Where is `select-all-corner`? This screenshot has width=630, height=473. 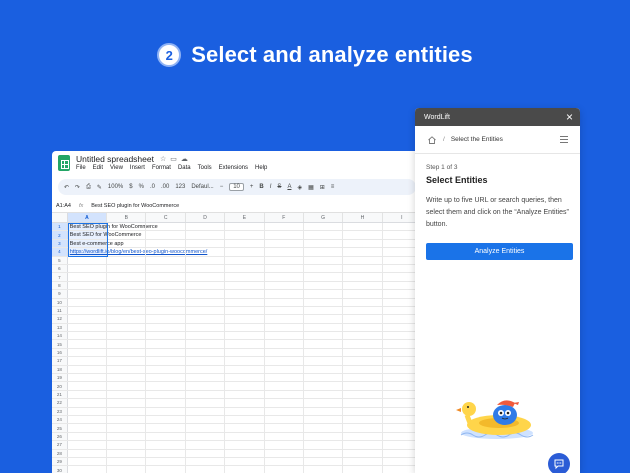
select-all-corner is located at coordinates (60, 217).